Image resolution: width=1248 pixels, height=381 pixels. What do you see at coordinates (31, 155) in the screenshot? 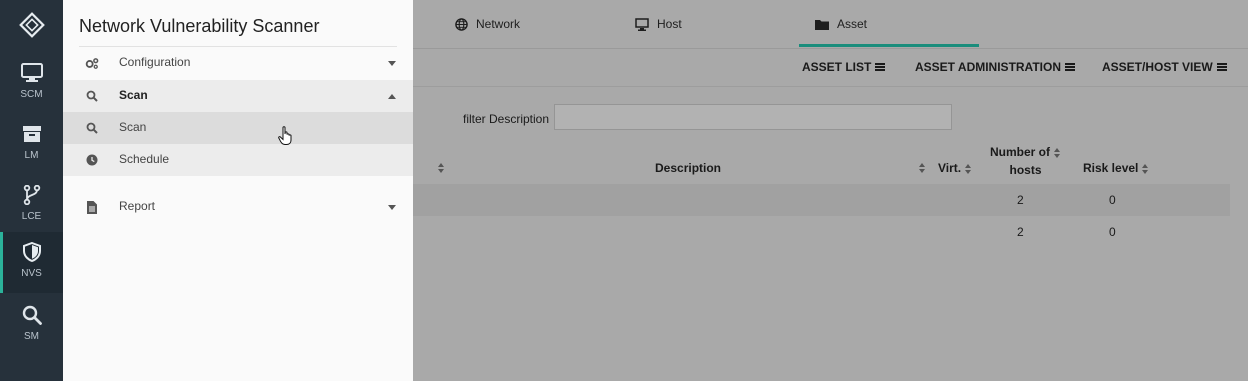
I see `rail-item-label: LM` at bounding box center [31, 155].